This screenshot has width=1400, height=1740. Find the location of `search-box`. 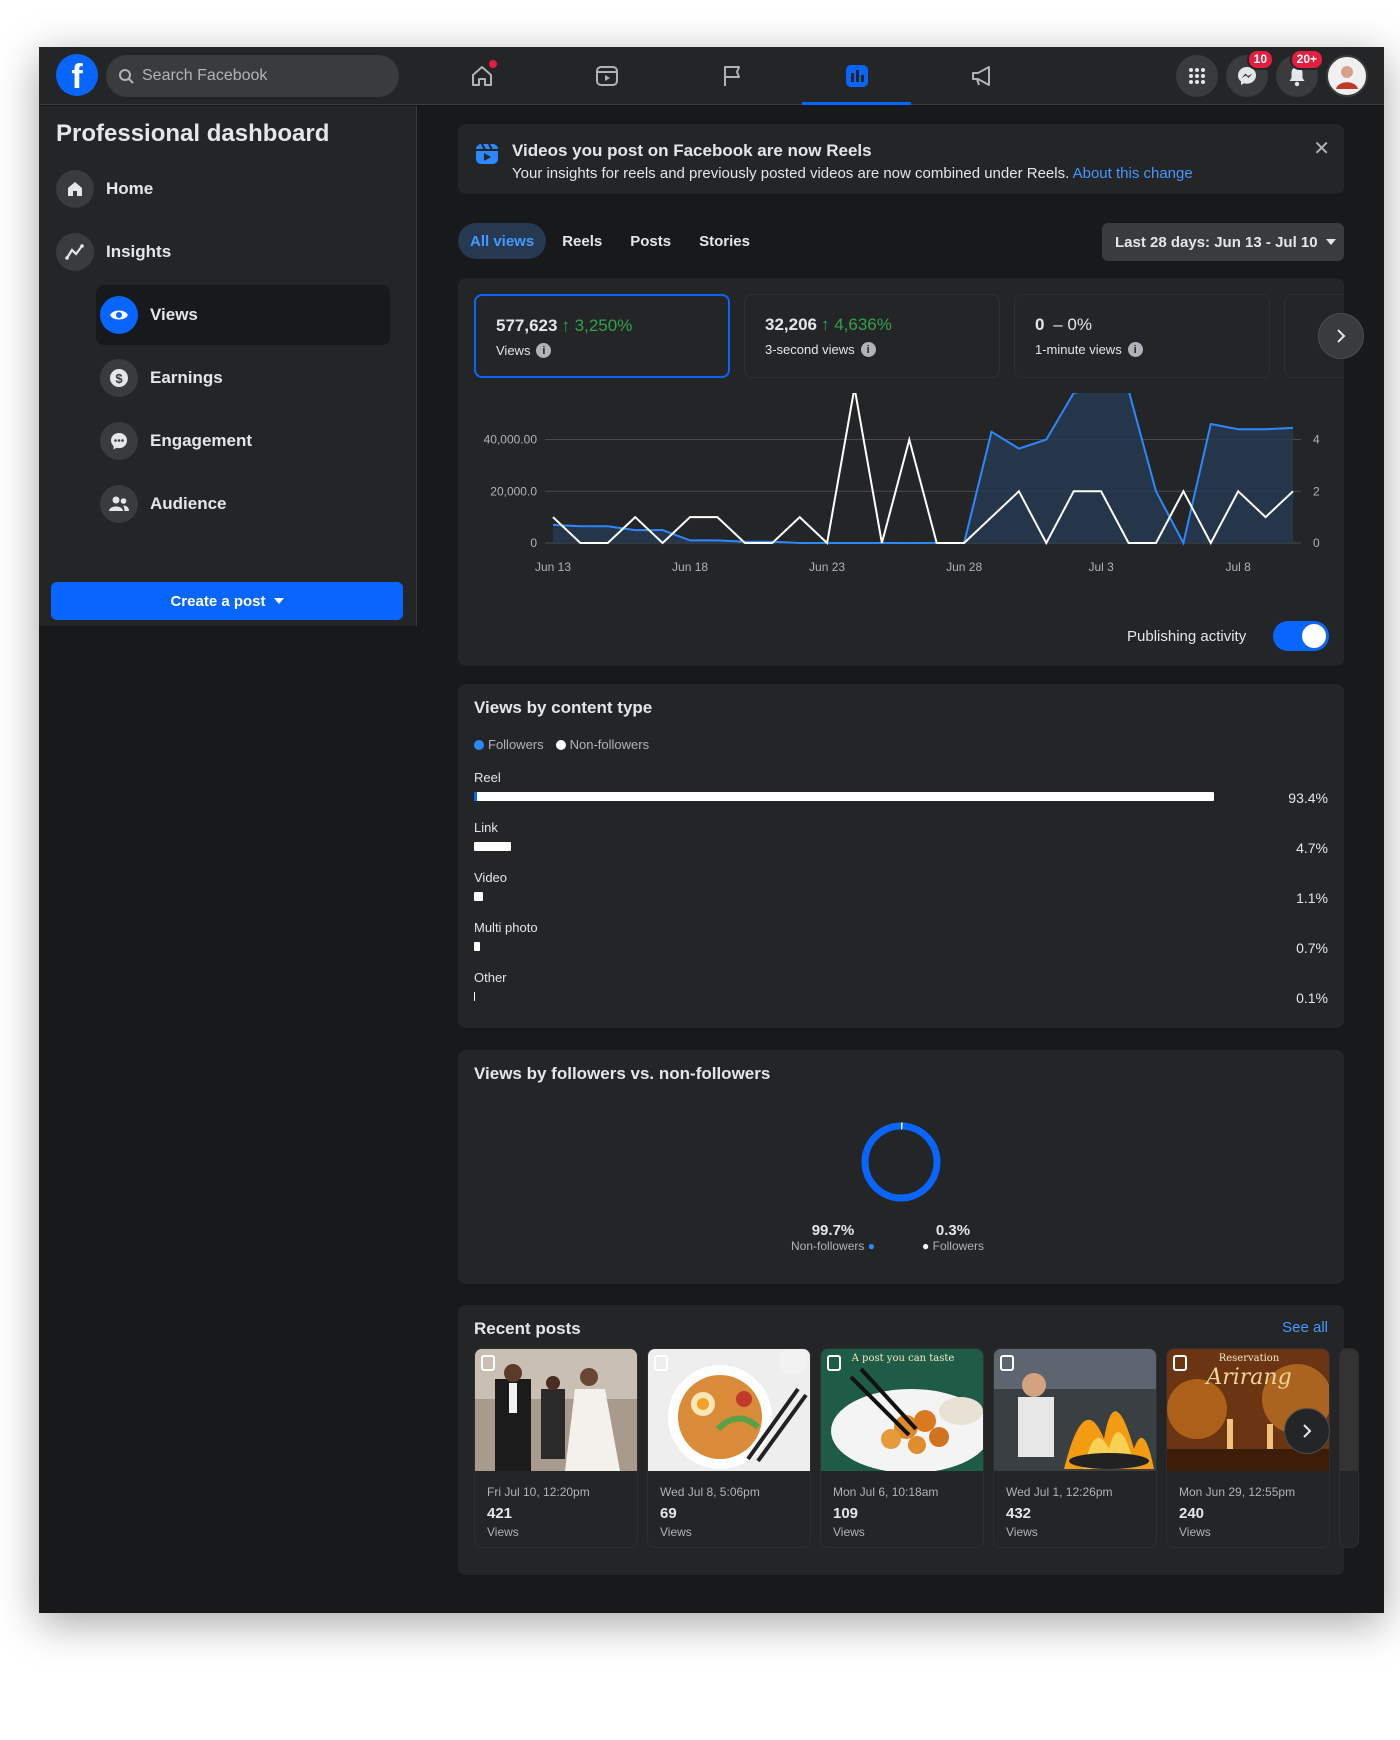

search-box is located at coordinates (252, 76).